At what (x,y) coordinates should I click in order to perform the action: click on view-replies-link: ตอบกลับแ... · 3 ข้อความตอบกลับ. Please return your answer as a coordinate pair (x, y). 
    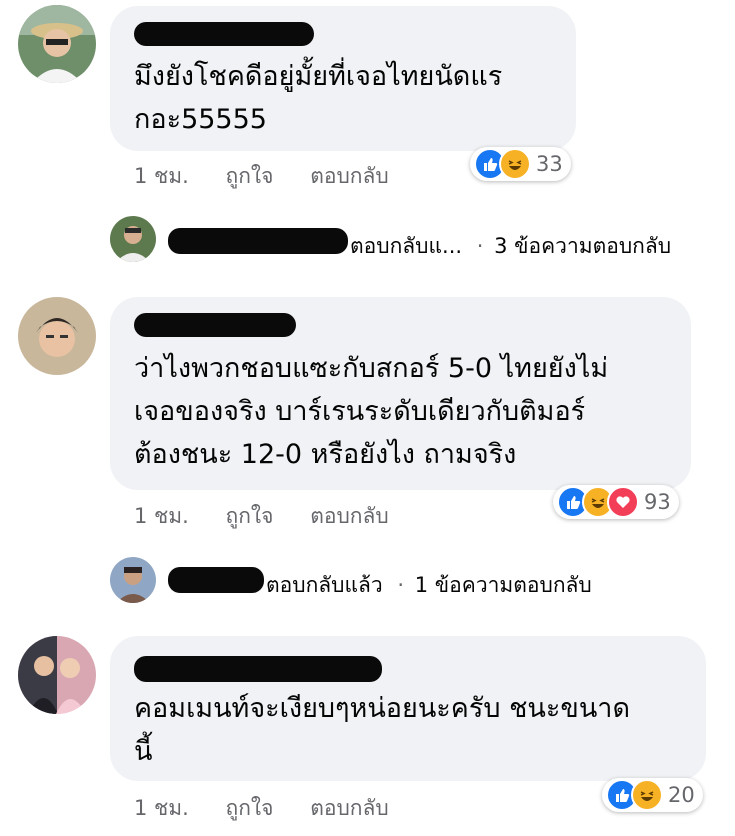
    Looking at the image, I should click on (510, 246).